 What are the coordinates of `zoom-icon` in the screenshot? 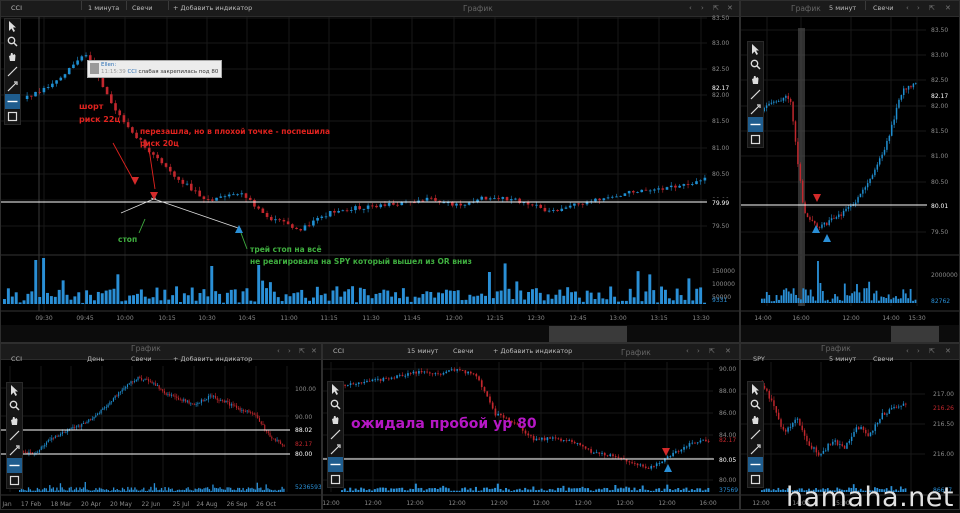 It's located at (755, 404).